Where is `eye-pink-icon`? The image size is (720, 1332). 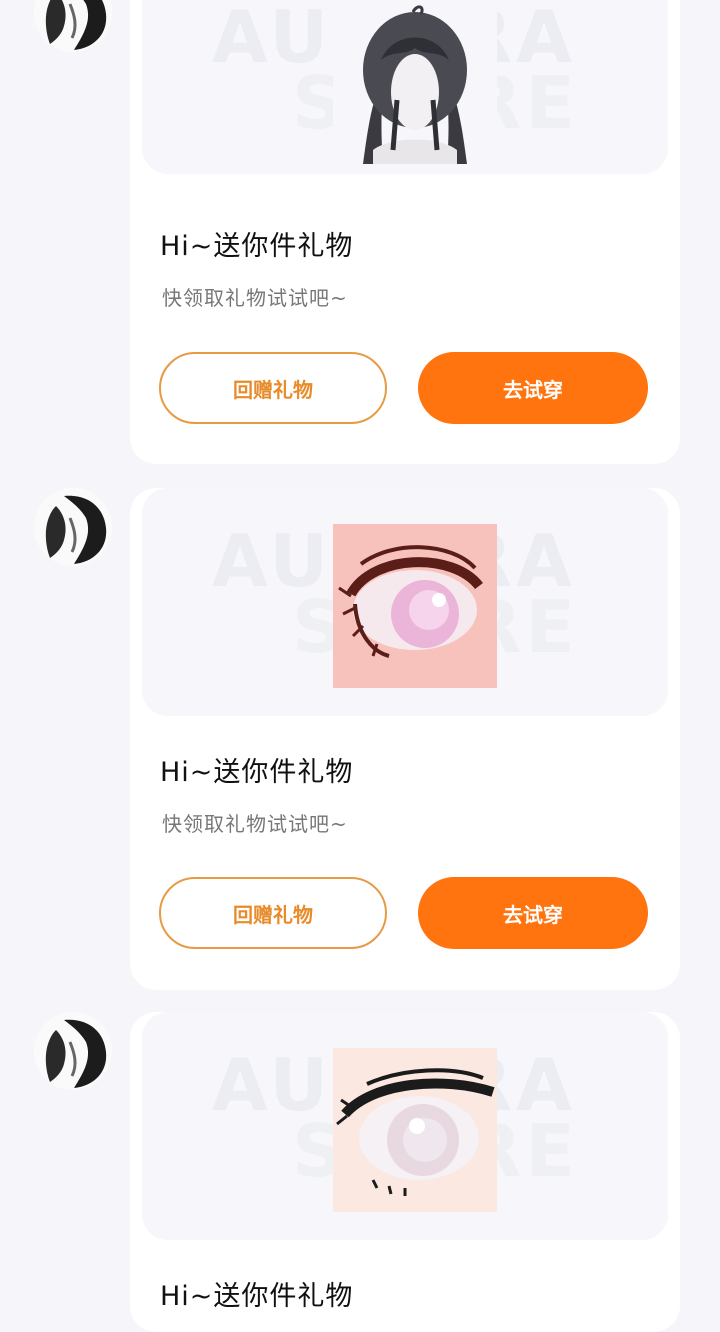 eye-pink-icon is located at coordinates (415, 606).